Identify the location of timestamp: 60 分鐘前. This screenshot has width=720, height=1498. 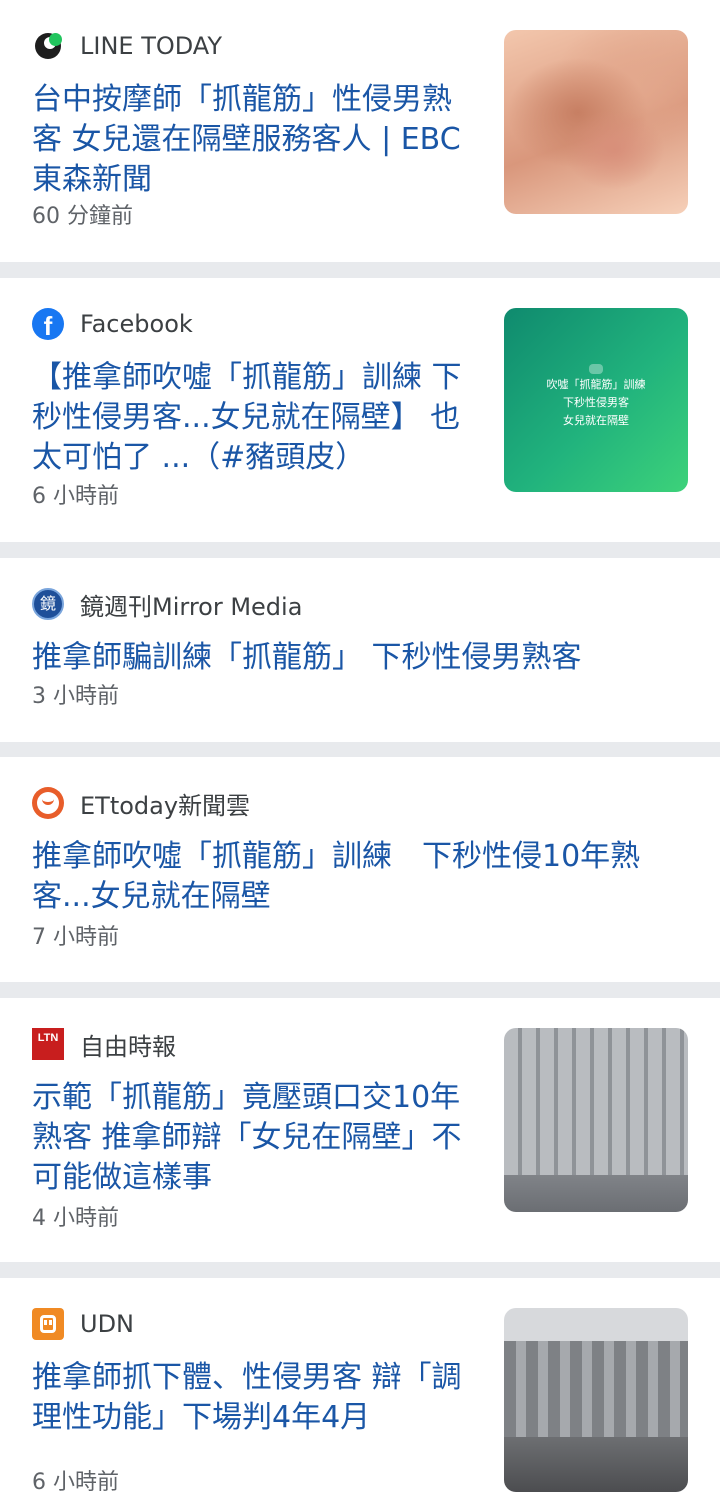
(82, 216).